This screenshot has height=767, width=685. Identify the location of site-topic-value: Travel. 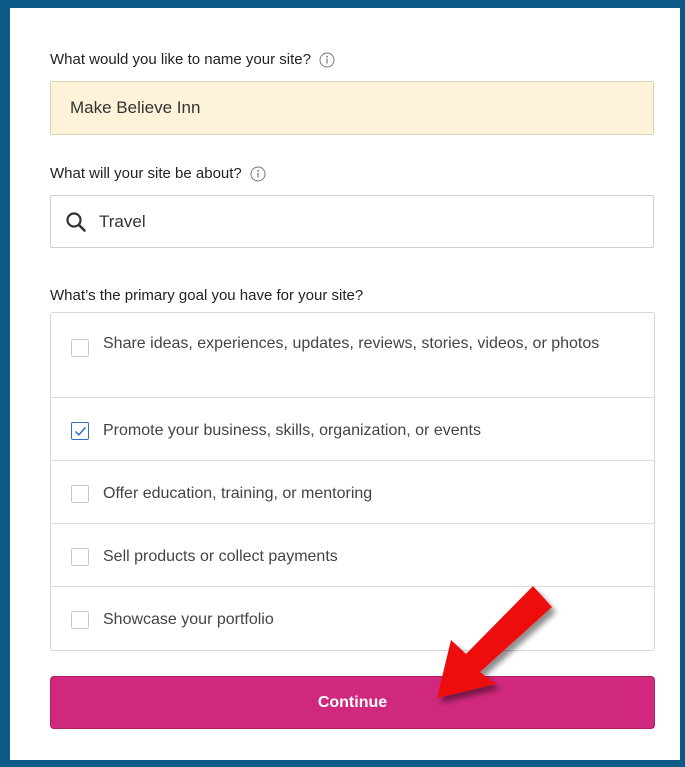
(122, 221).